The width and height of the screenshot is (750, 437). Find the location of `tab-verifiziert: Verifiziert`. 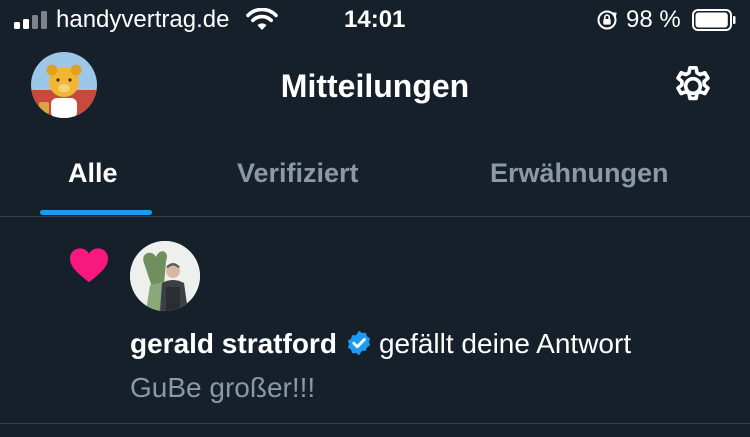

tab-verifiziert: Verifiziert is located at coordinates (298, 173).